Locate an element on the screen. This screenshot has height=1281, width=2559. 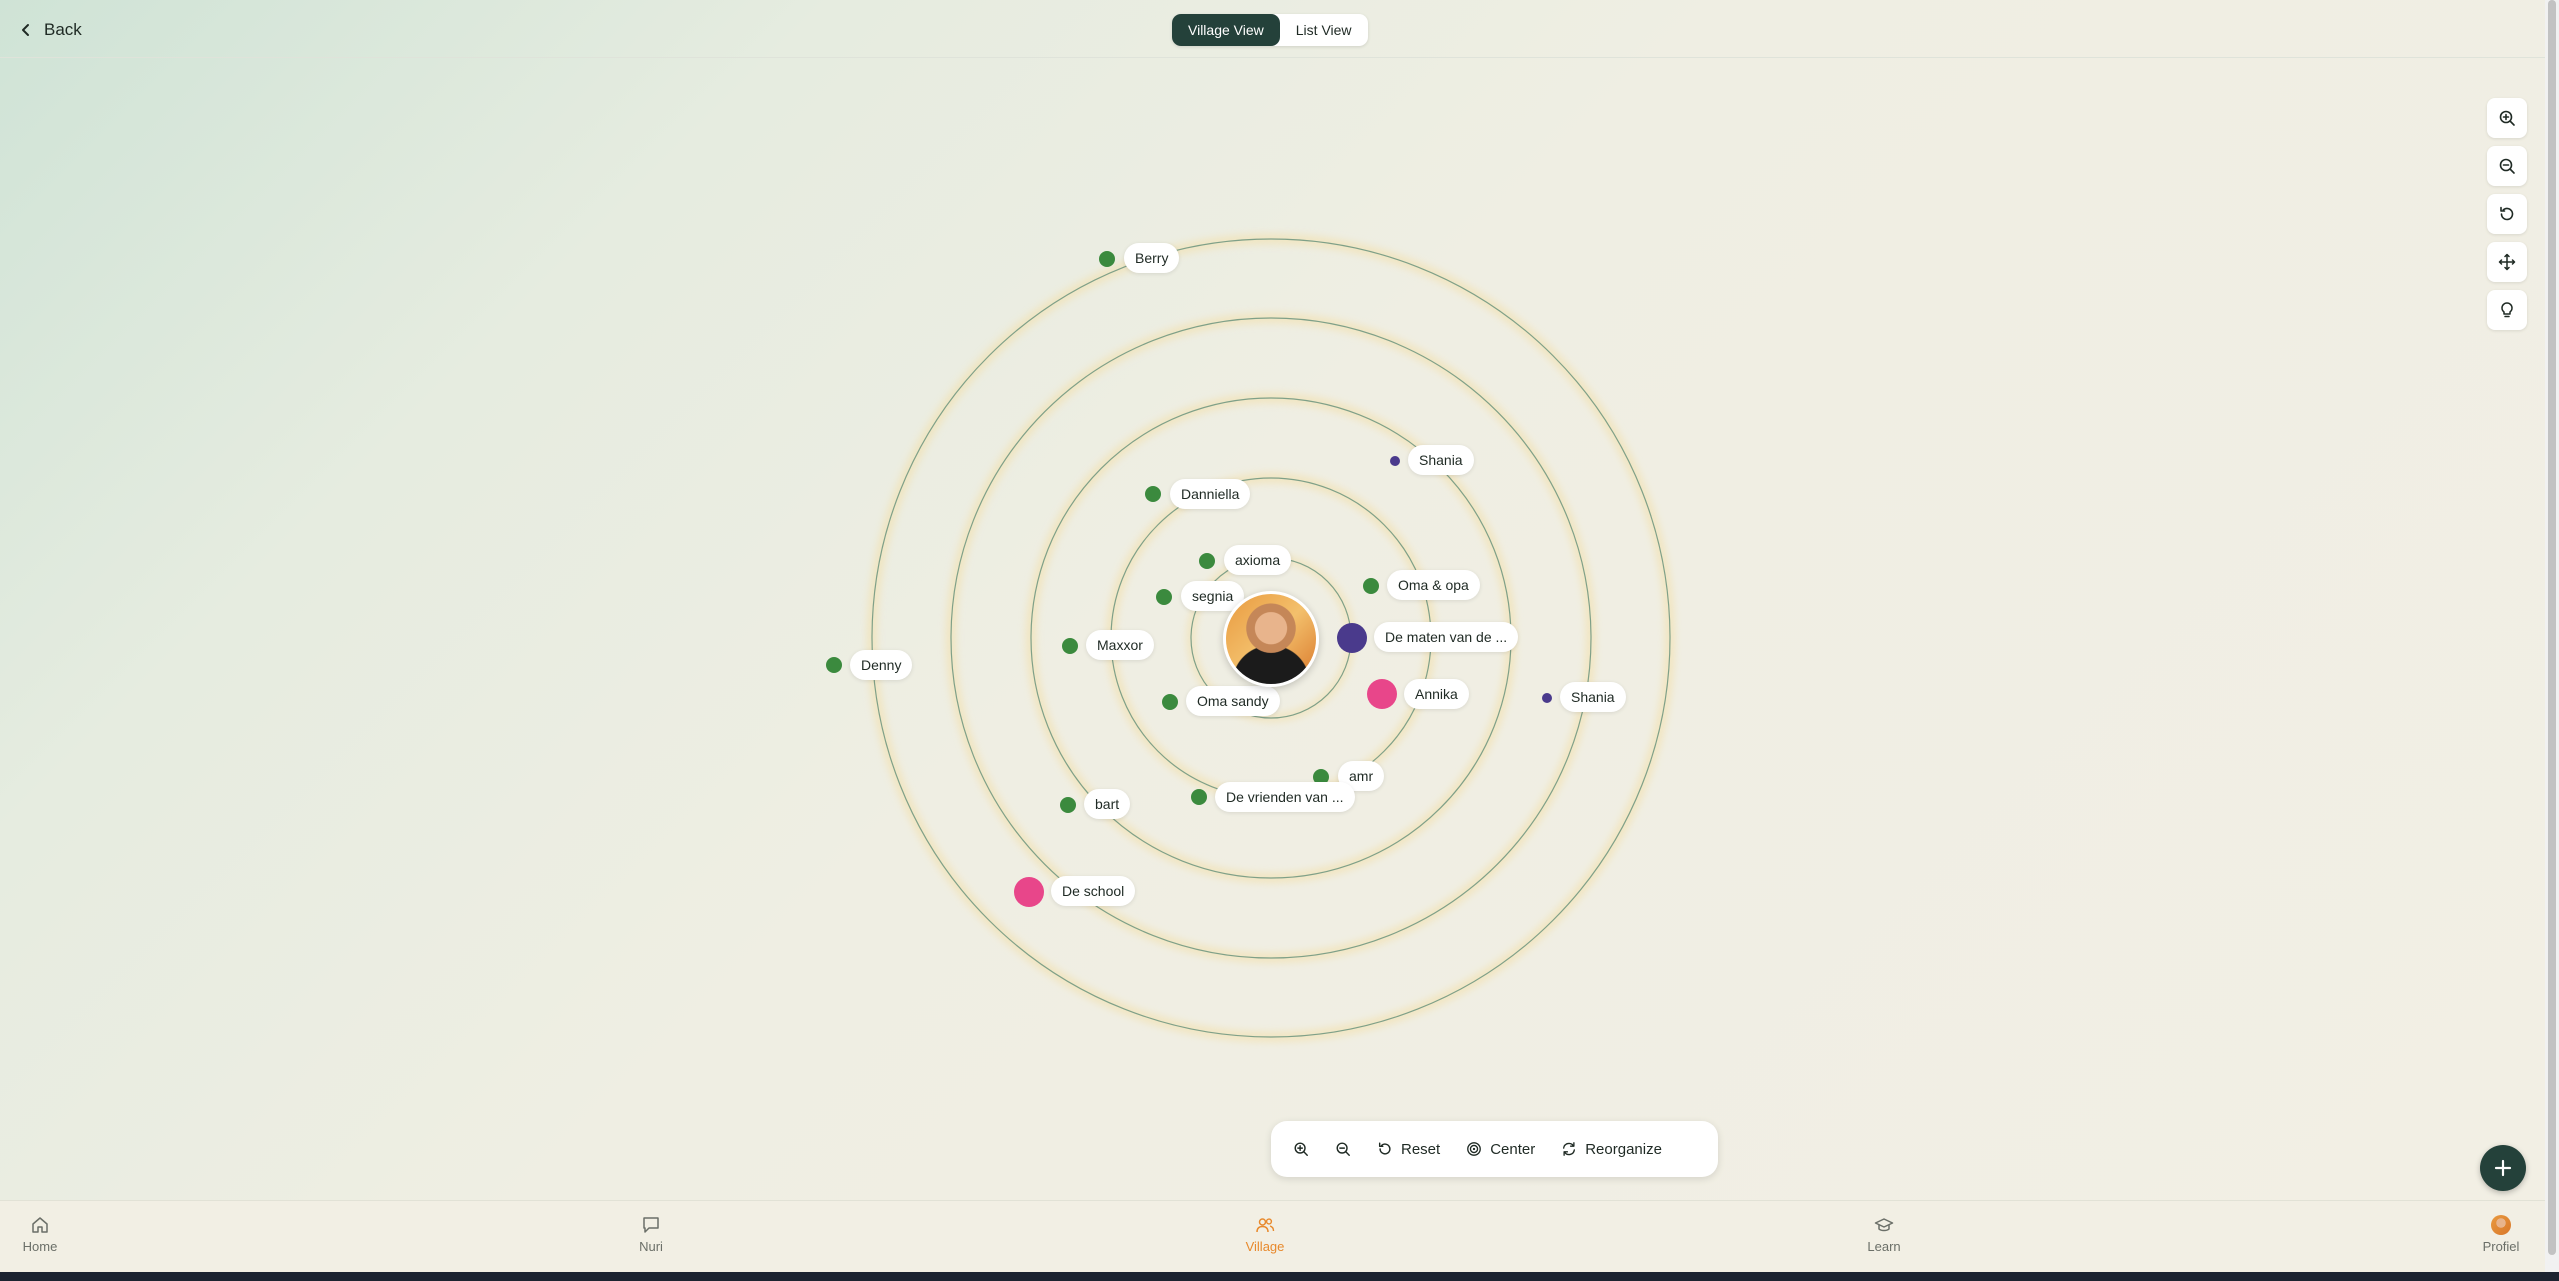
person-label: Oma sandy is located at coordinates (1233, 701).